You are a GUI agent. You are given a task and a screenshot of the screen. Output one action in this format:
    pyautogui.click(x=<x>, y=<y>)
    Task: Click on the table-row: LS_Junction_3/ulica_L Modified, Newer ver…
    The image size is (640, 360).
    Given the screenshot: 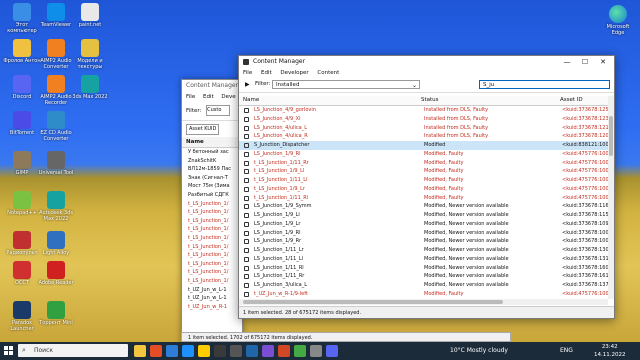 What is the action you would take?
    pyautogui.click(x=426, y=285)
    